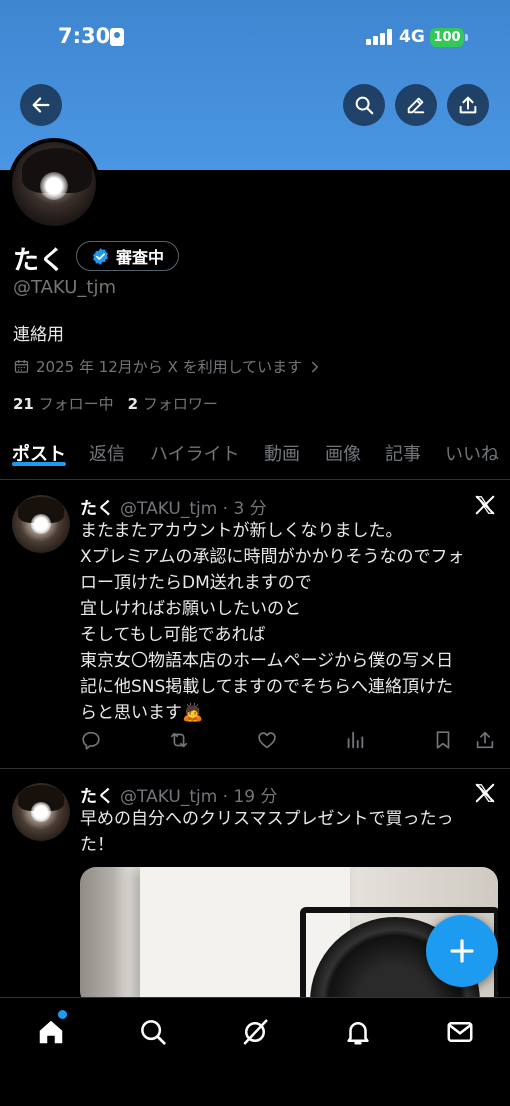 This screenshot has width=510, height=1106. I want to click on compose-button, so click(462, 951).